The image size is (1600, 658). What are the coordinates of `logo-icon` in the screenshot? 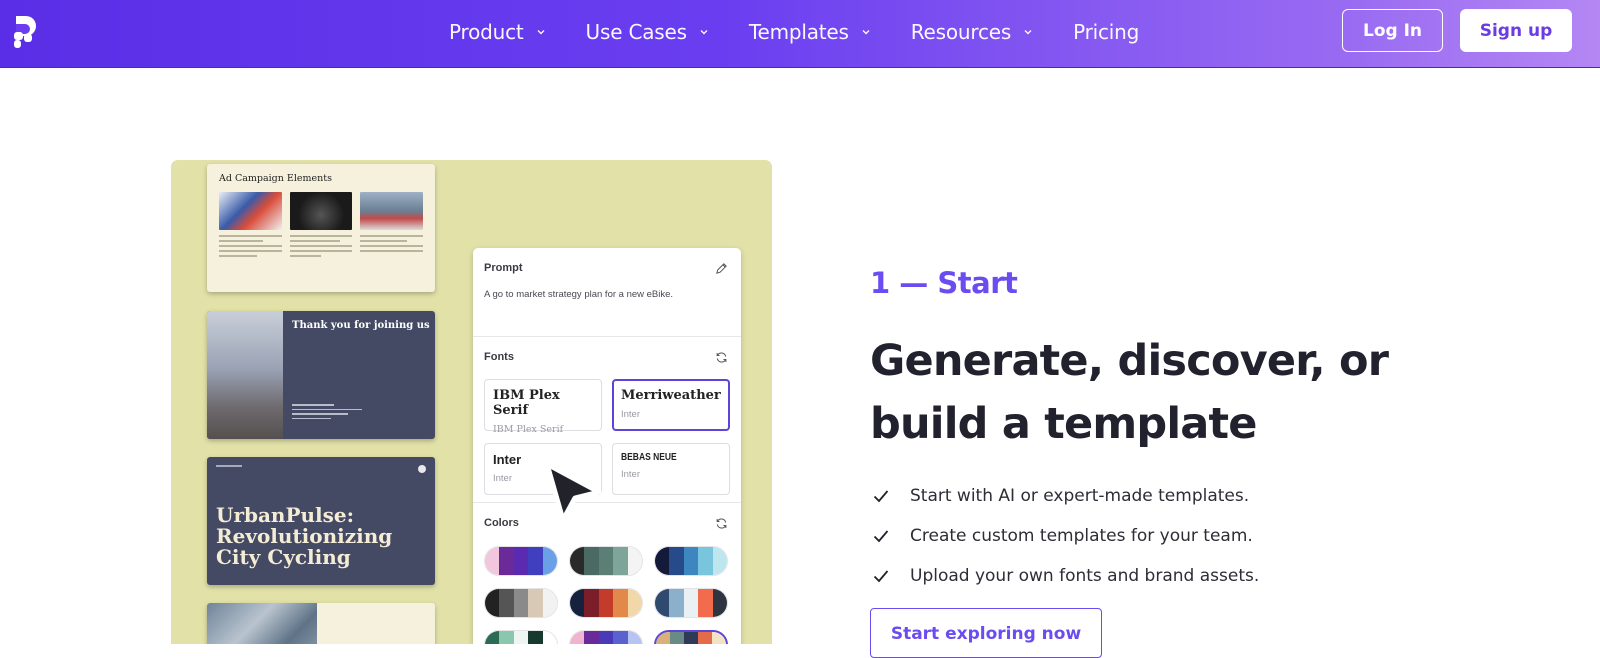 It's located at (29, 32).